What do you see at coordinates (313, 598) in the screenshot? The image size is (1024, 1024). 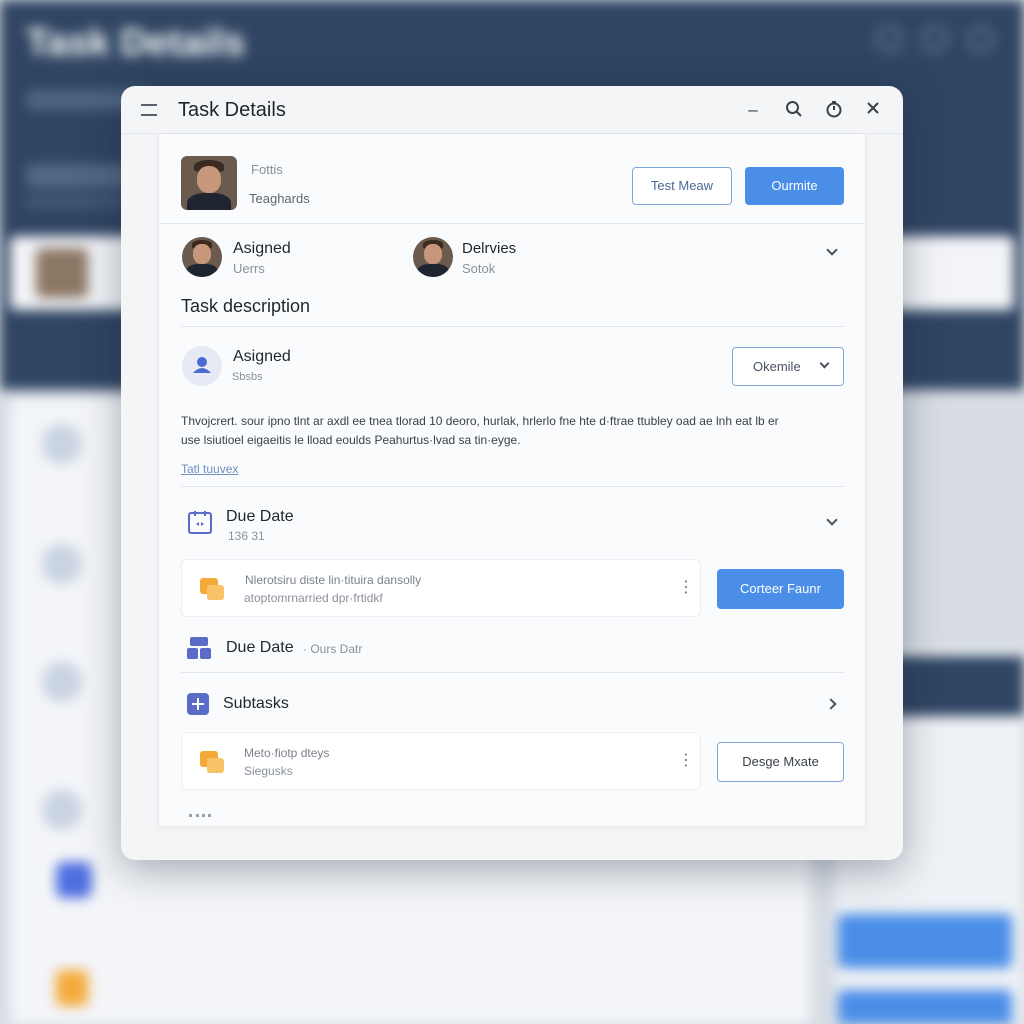 I see `attachment-line2: atoptomrnarried dpr·frtidkf` at bounding box center [313, 598].